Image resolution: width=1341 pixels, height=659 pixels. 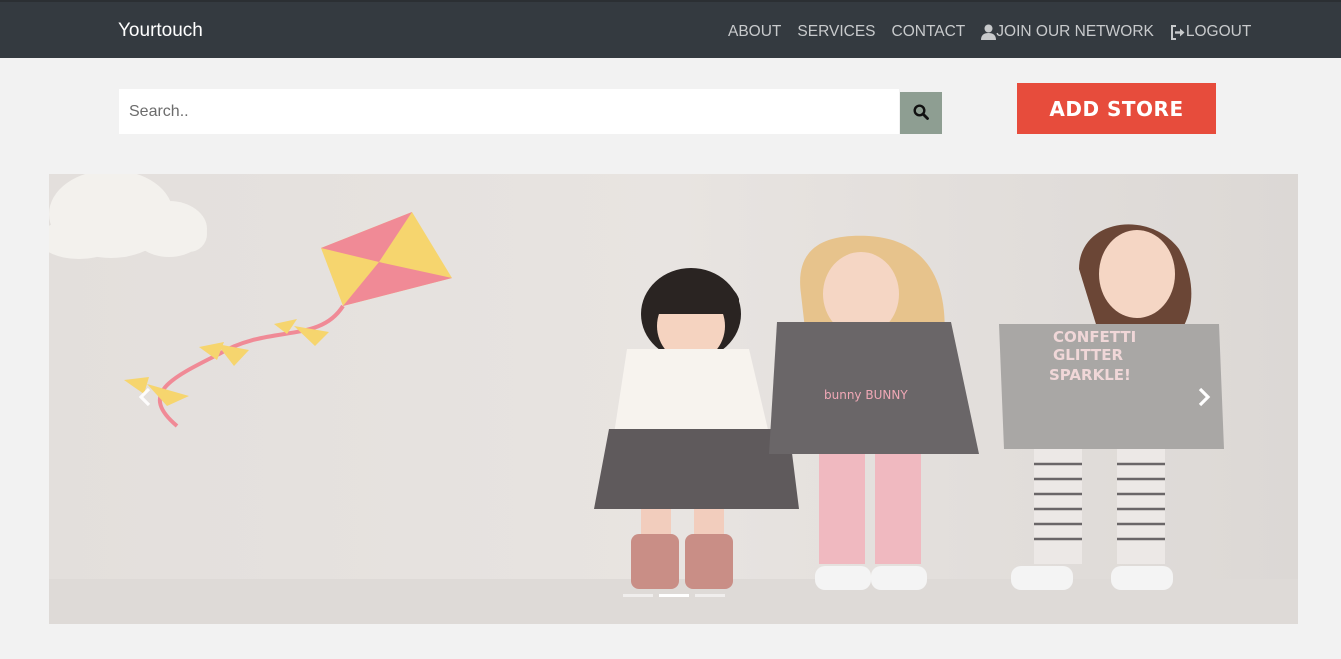 I want to click on nav-about-label: ABOUT, so click(x=755, y=31).